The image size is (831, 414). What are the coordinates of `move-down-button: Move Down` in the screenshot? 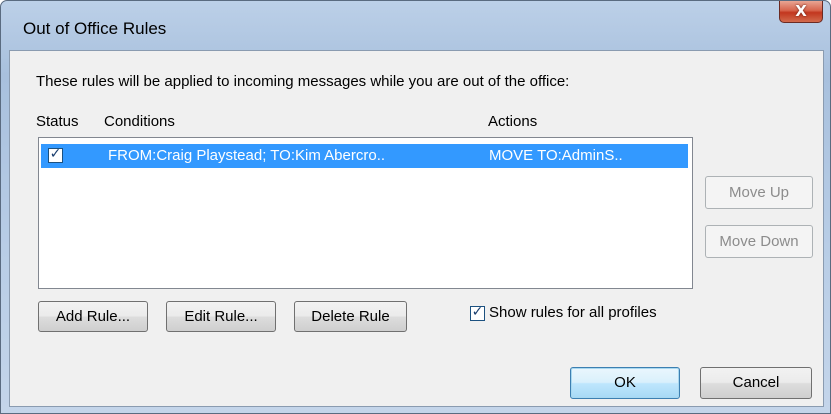 It's located at (759, 241).